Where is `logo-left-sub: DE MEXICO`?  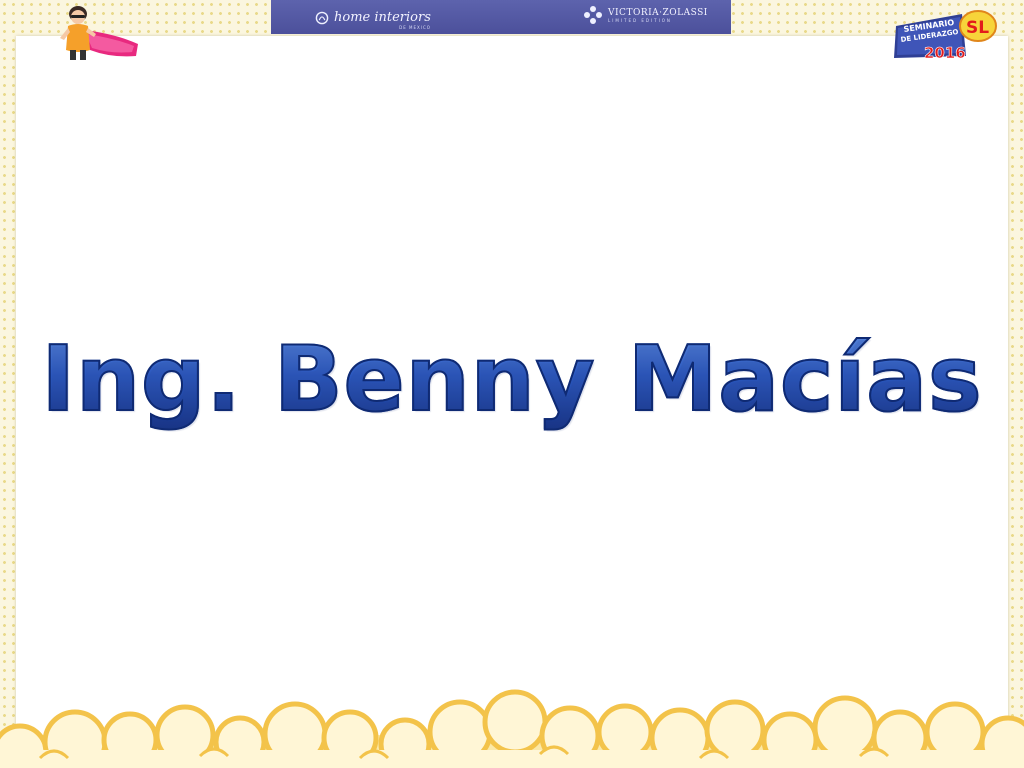
logo-left-sub: DE MEXICO is located at coordinates (415, 27).